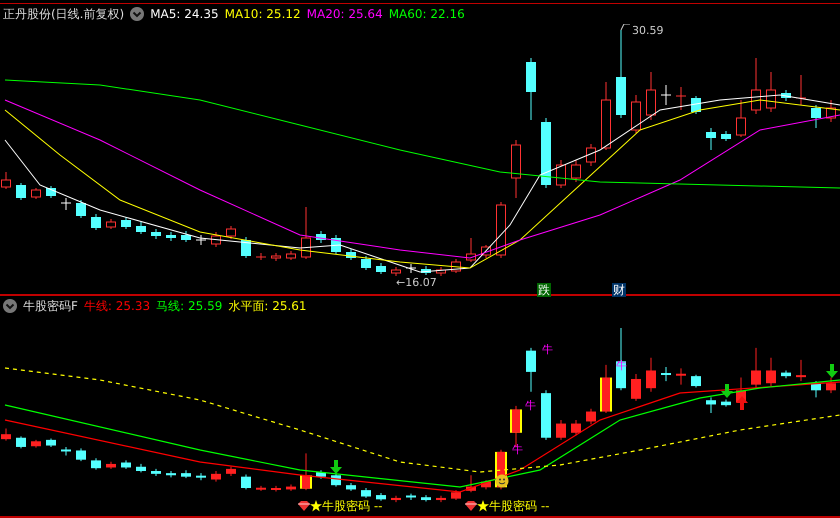 Image resolution: width=840 pixels, height=518 pixels. I want to click on indicator-value: 马线: 25.59, so click(189, 306).